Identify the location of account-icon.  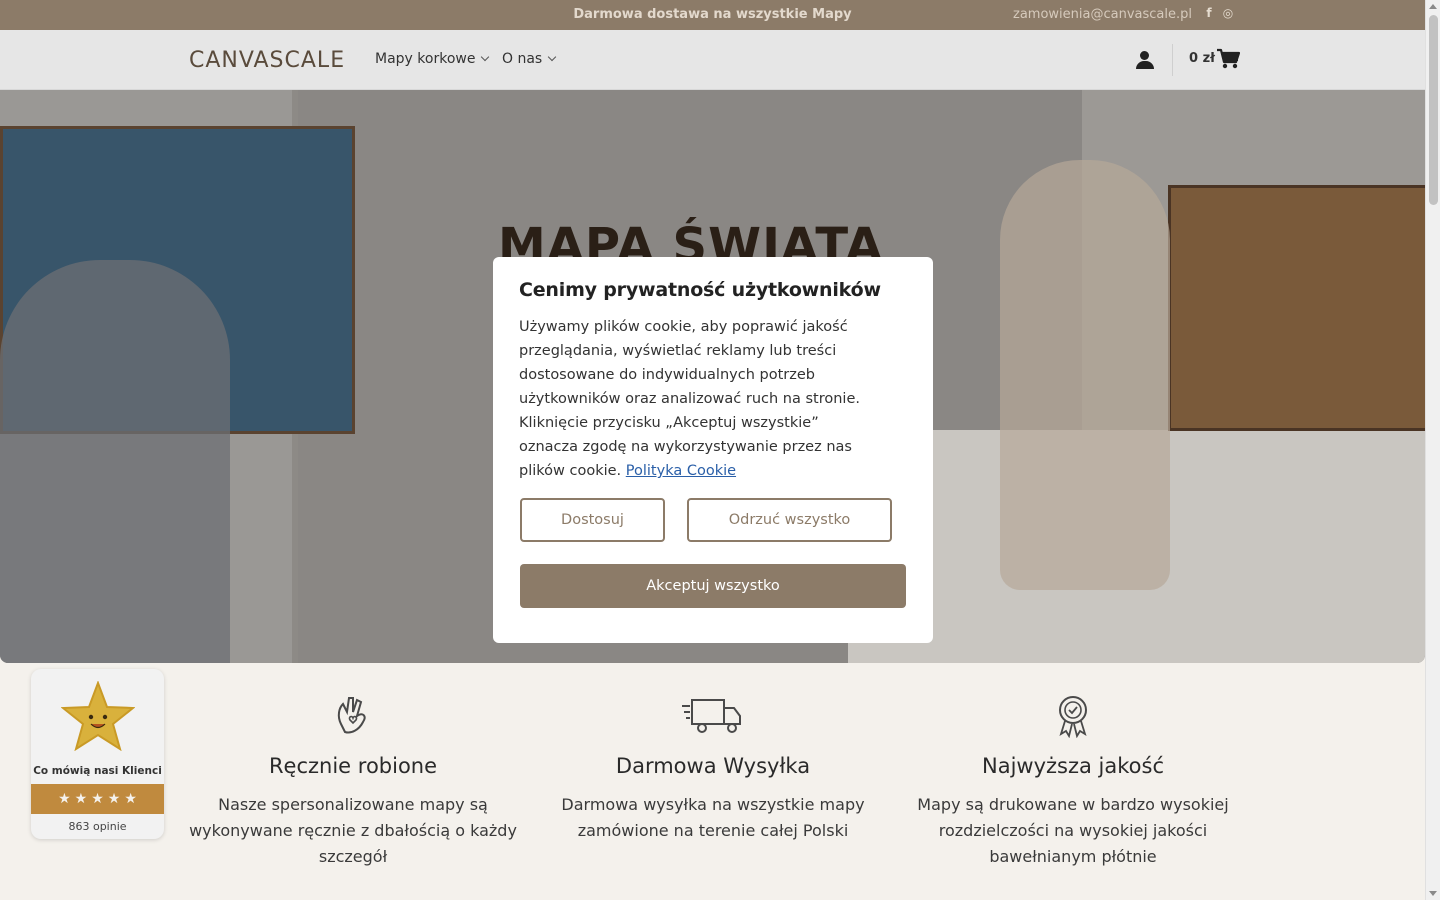
(1145, 60).